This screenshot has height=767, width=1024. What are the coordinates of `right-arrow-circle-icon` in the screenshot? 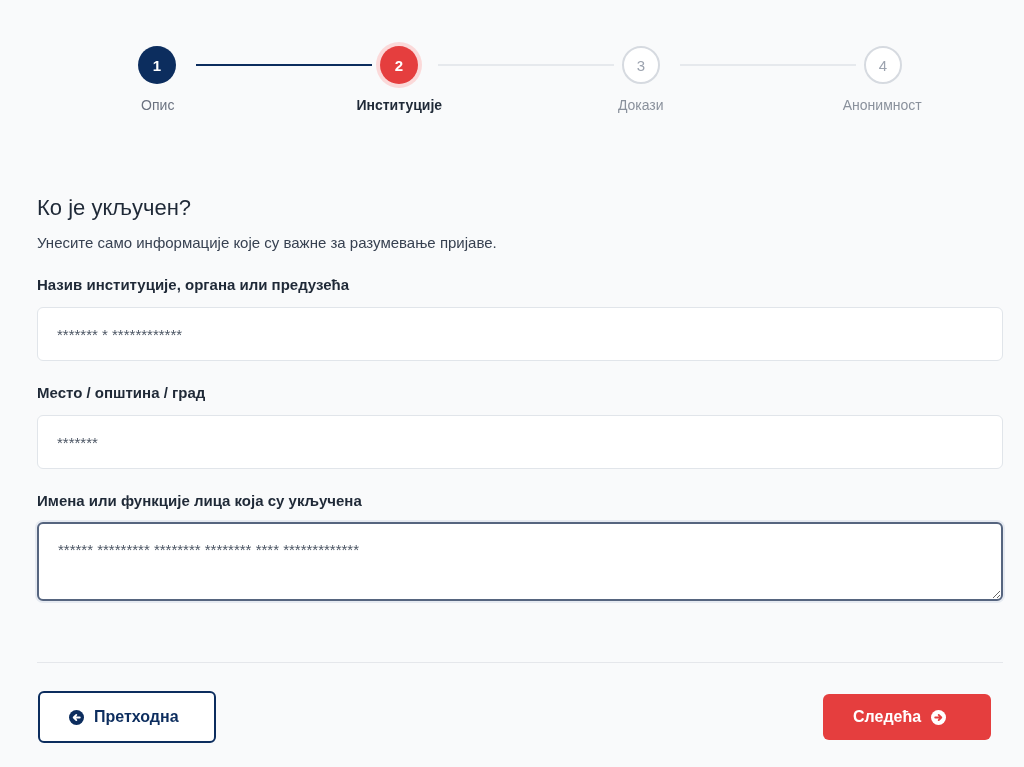 It's located at (939, 717).